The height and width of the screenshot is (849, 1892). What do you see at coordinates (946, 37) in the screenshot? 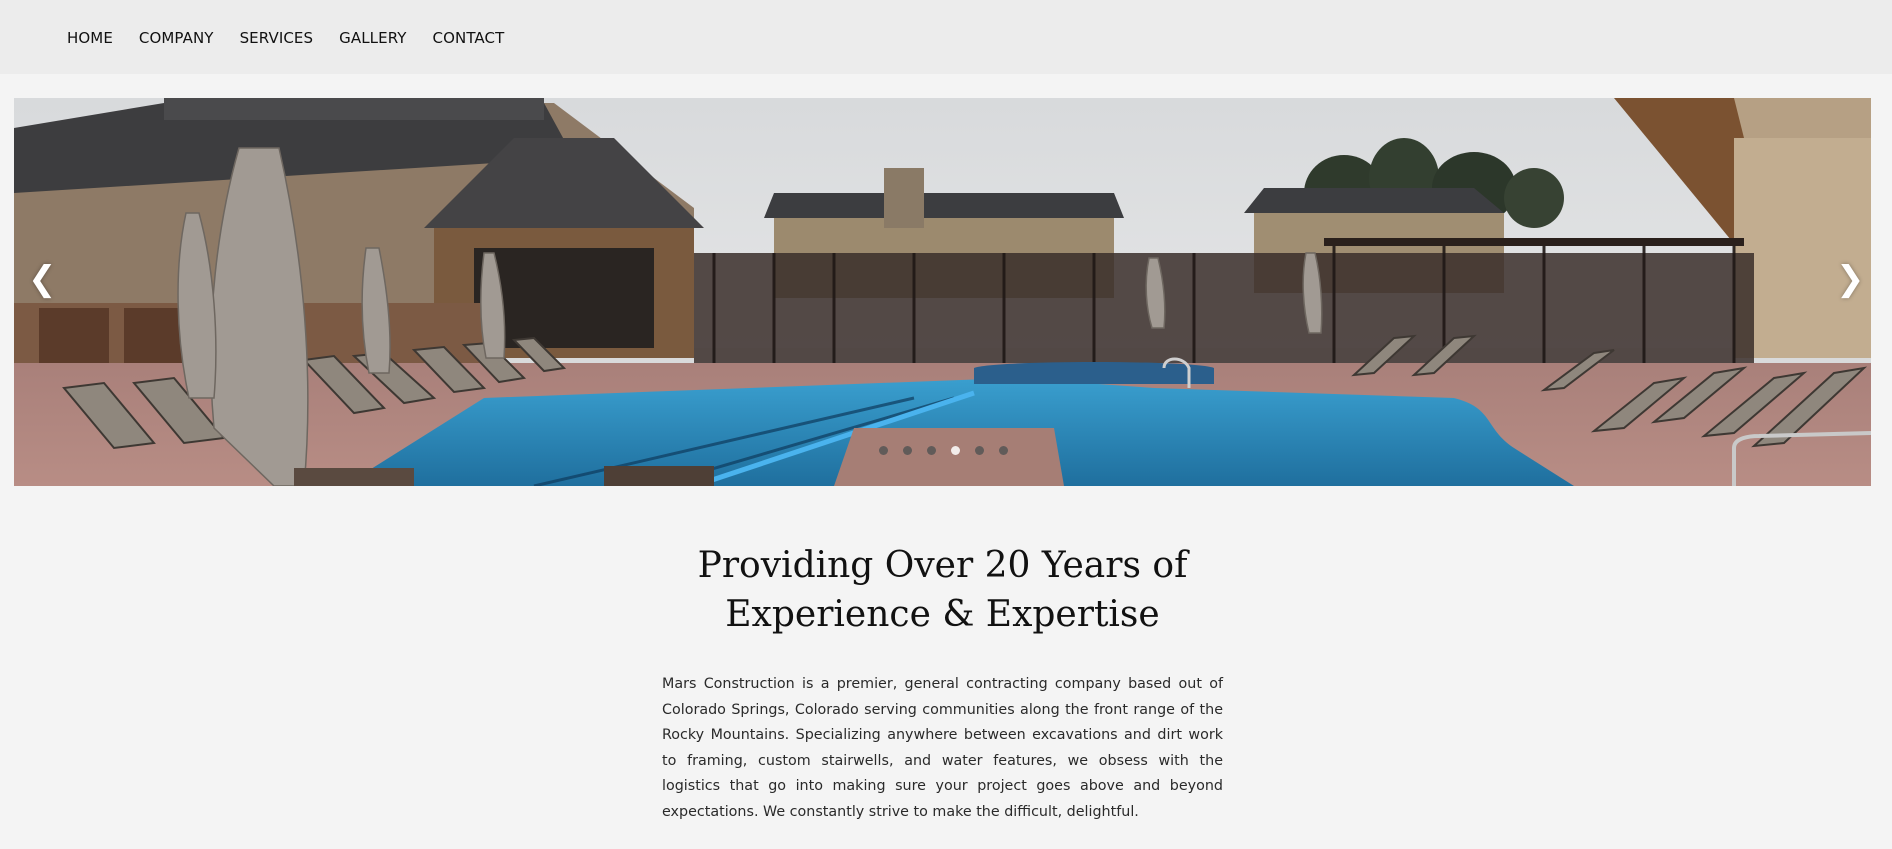
I see `top-navigation-bar: HOME COMPANY SERVICES GALLERY CONTACT` at bounding box center [946, 37].